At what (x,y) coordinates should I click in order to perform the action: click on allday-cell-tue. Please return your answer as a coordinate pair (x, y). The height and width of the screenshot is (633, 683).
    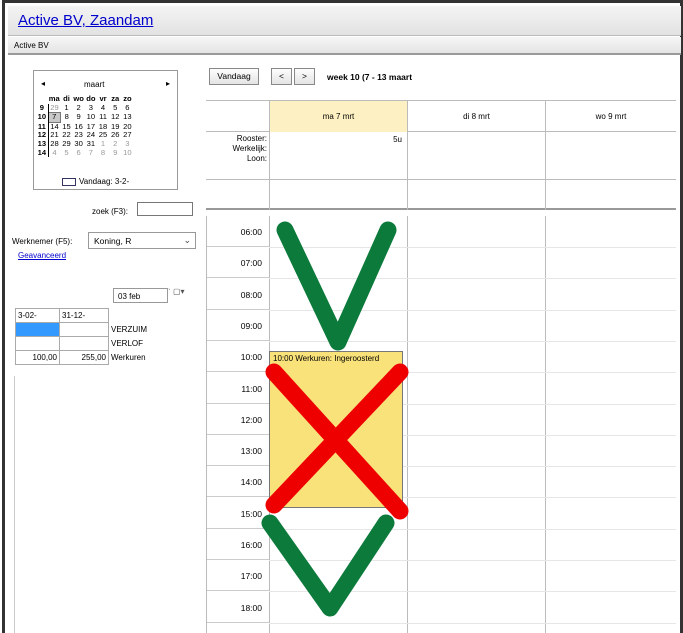
    Looking at the image, I should click on (476, 195).